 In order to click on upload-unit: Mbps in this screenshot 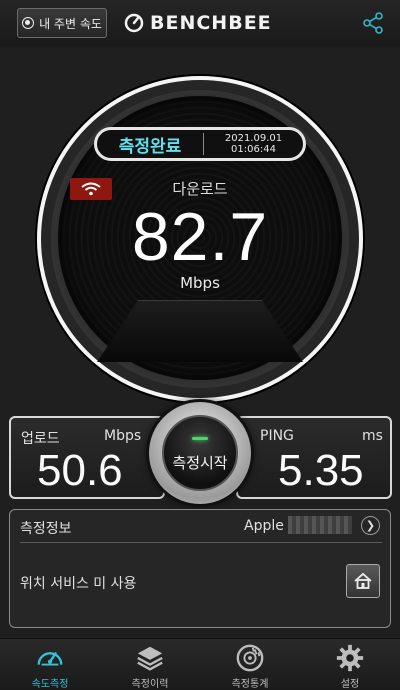, I will do `click(123, 436)`.